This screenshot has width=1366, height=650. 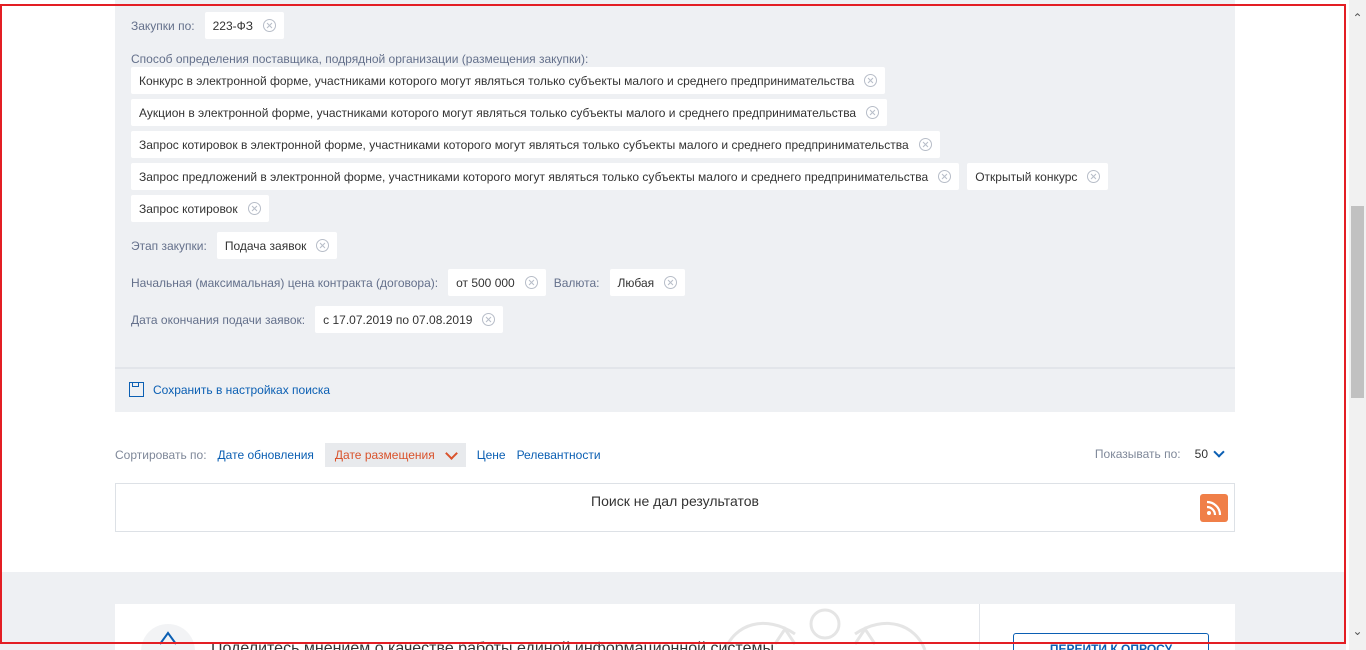 I want to click on method-chip: Открытый конкурс, so click(x=1038, y=176).